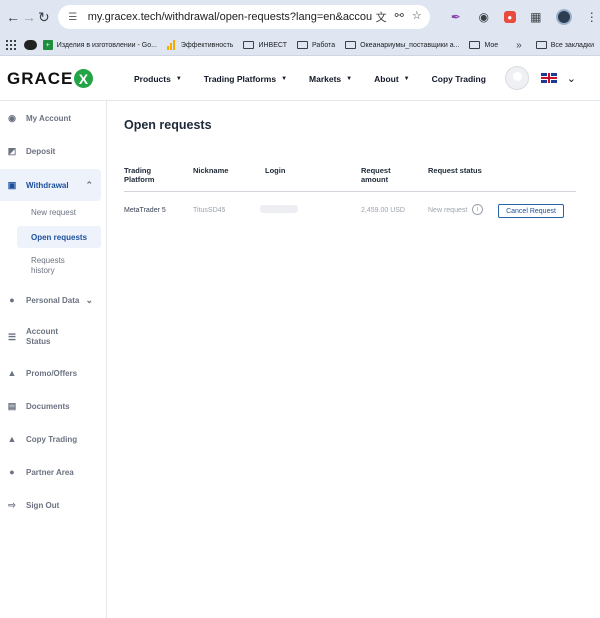  What do you see at coordinates (519, 45) in the screenshot?
I see `bookmarks-overflow-icon: »` at bounding box center [519, 45].